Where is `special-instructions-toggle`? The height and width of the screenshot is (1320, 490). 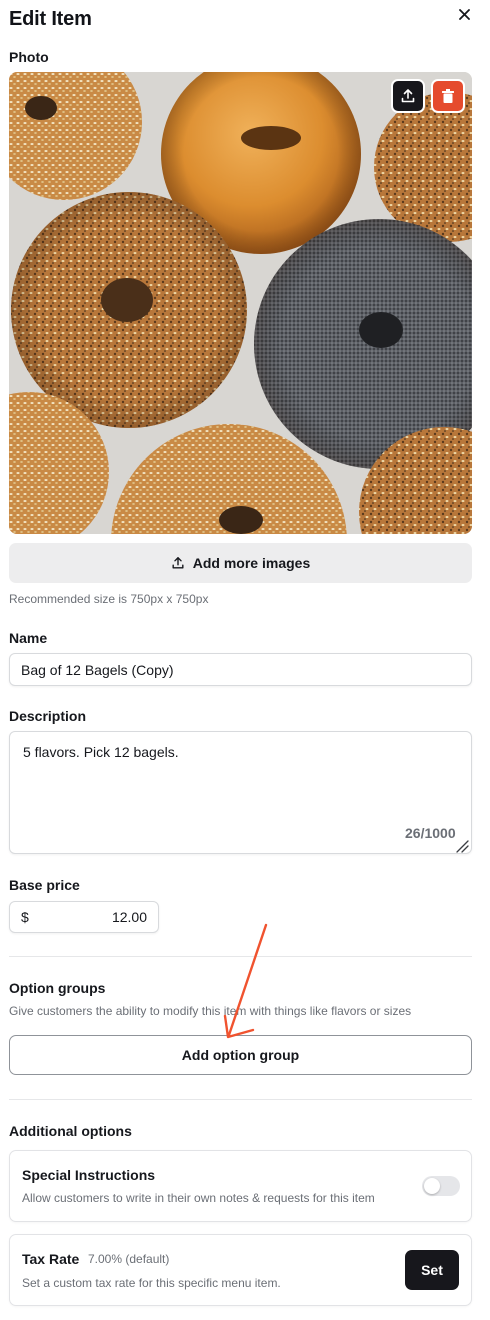
special-instructions-toggle is located at coordinates (441, 1186).